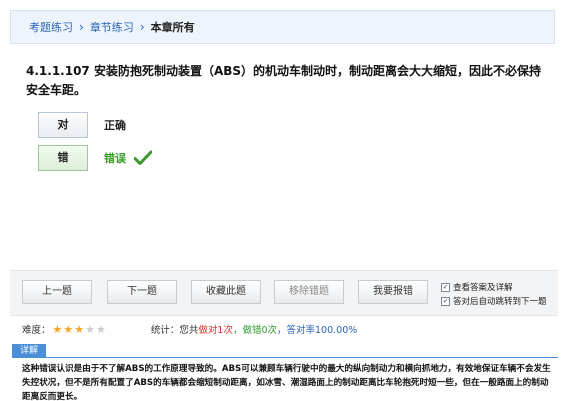 This screenshot has height=401, width=567. What do you see at coordinates (143, 157) in the screenshot?
I see `check-icon` at bounding box center [143, 157].